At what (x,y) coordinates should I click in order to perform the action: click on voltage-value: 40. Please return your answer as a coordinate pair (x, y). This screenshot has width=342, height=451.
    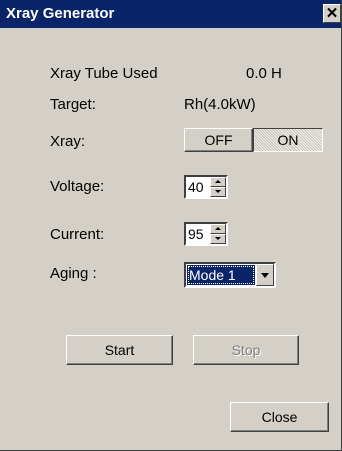
    Looking at the image, I should click on (196, 187).